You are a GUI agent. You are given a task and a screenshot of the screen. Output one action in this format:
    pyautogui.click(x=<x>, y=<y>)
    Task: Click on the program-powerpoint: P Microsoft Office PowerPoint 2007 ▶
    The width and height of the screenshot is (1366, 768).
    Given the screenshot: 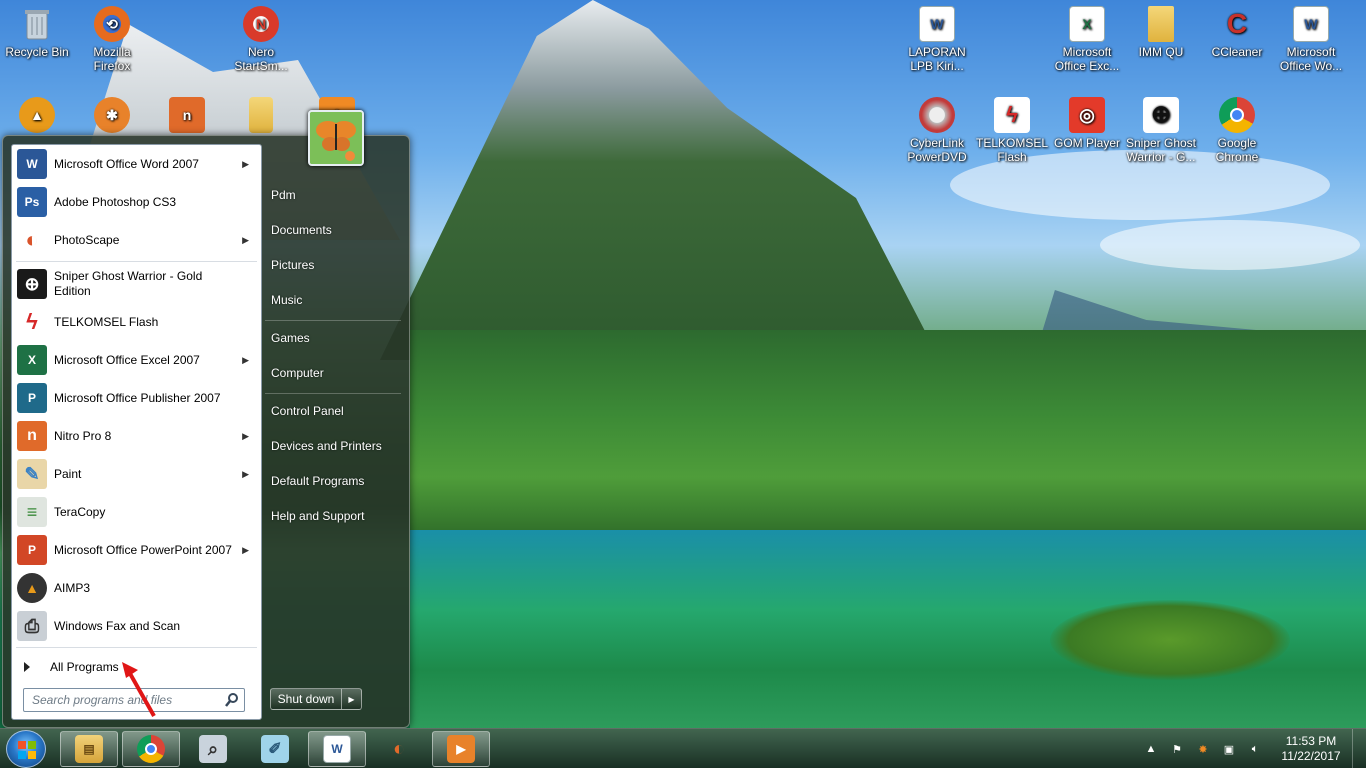 What is the action you would take?
    pyautogui.click(x=136, y=550)
    